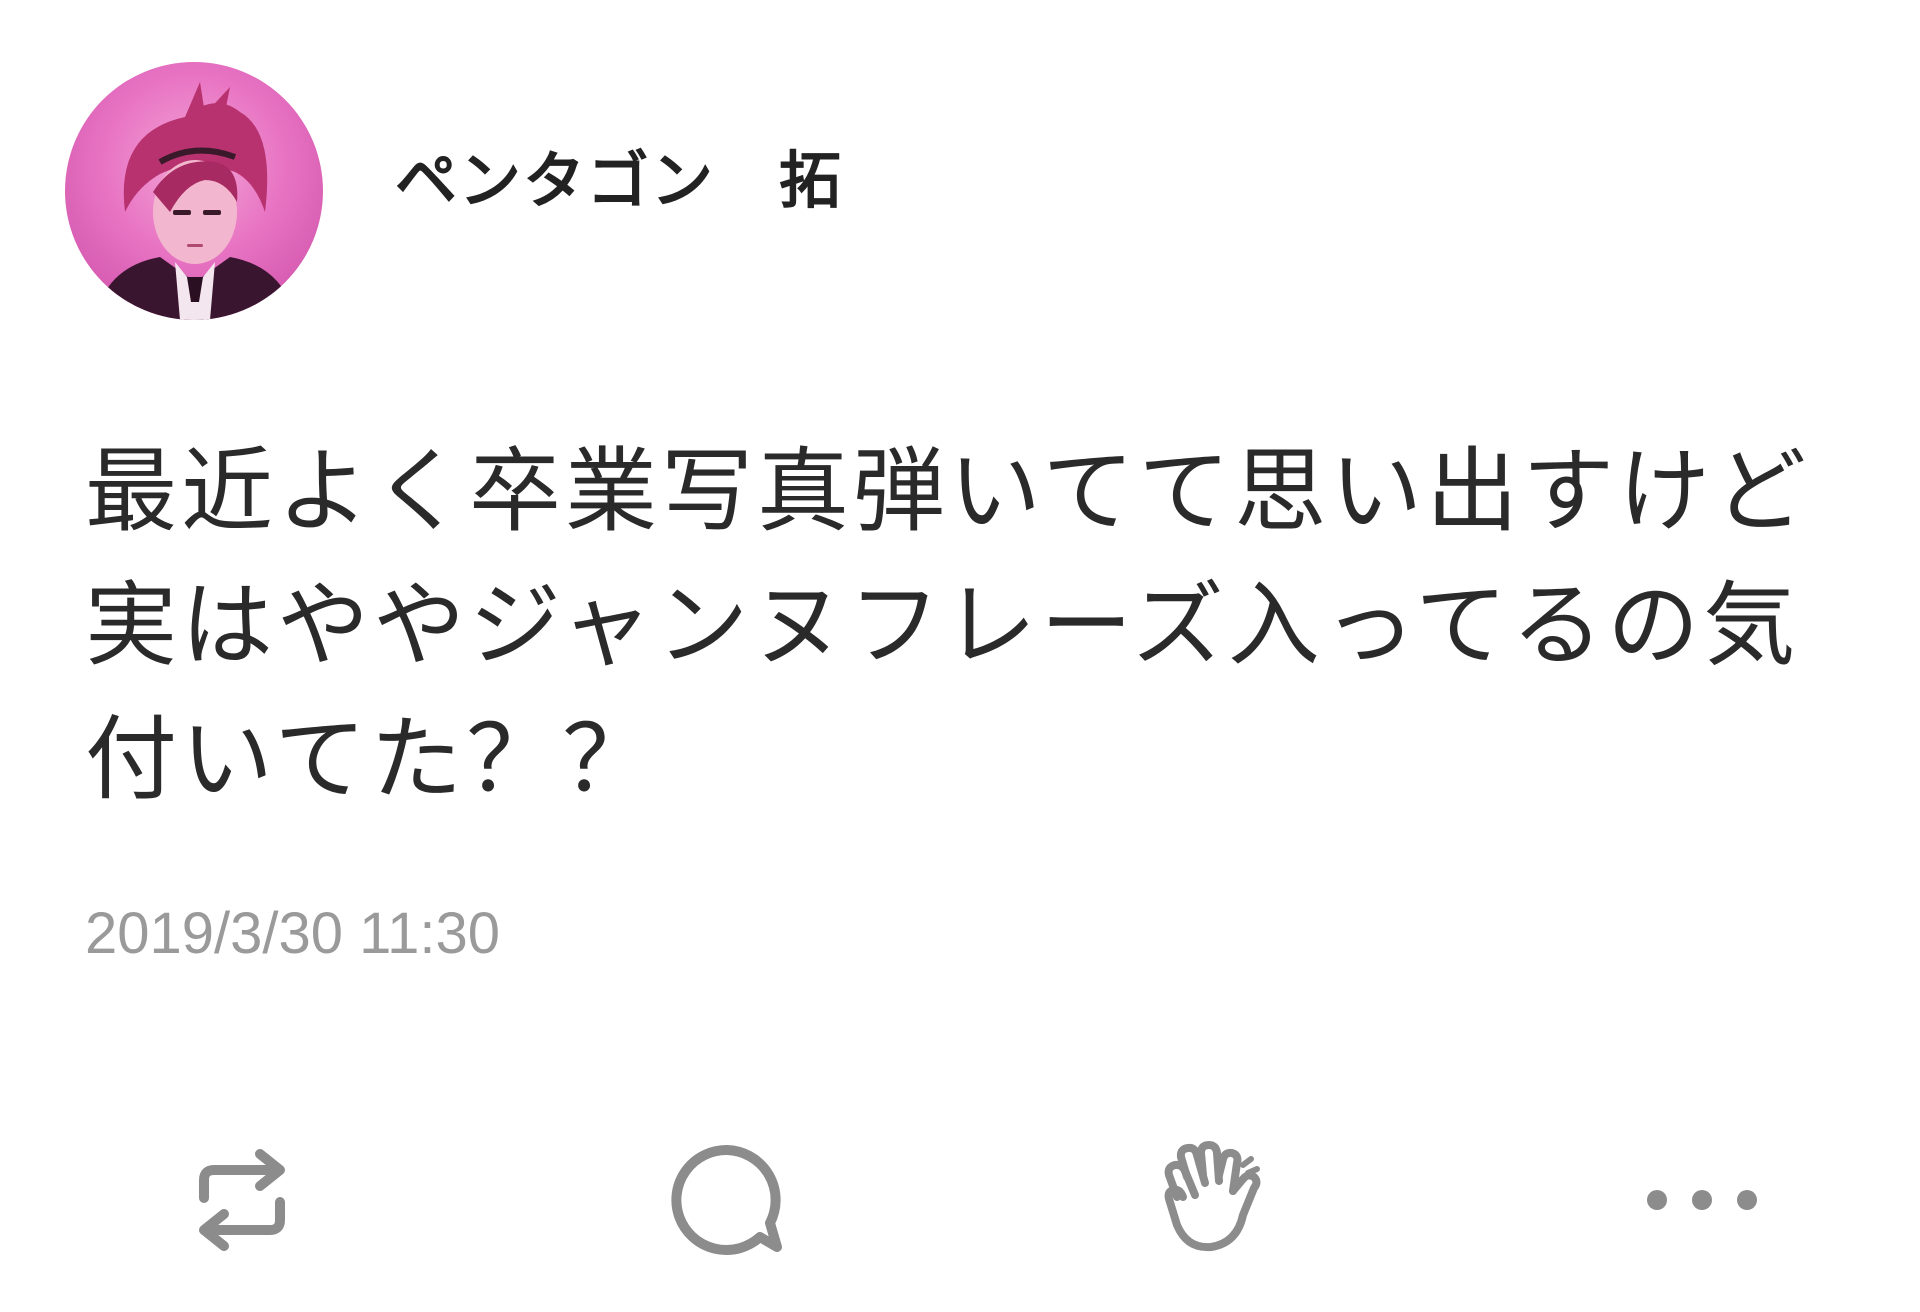  Describe the element at coordinates (1212, 1196) in the screenshot. I see `clap-hands-icon` at that location.